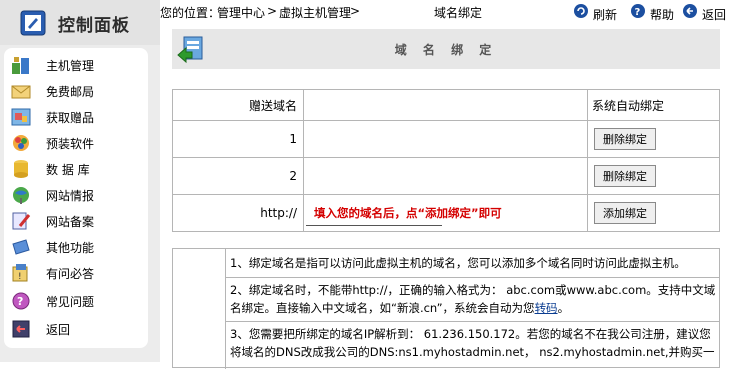  I want to click on control-panel-icon, so click(33, 23).